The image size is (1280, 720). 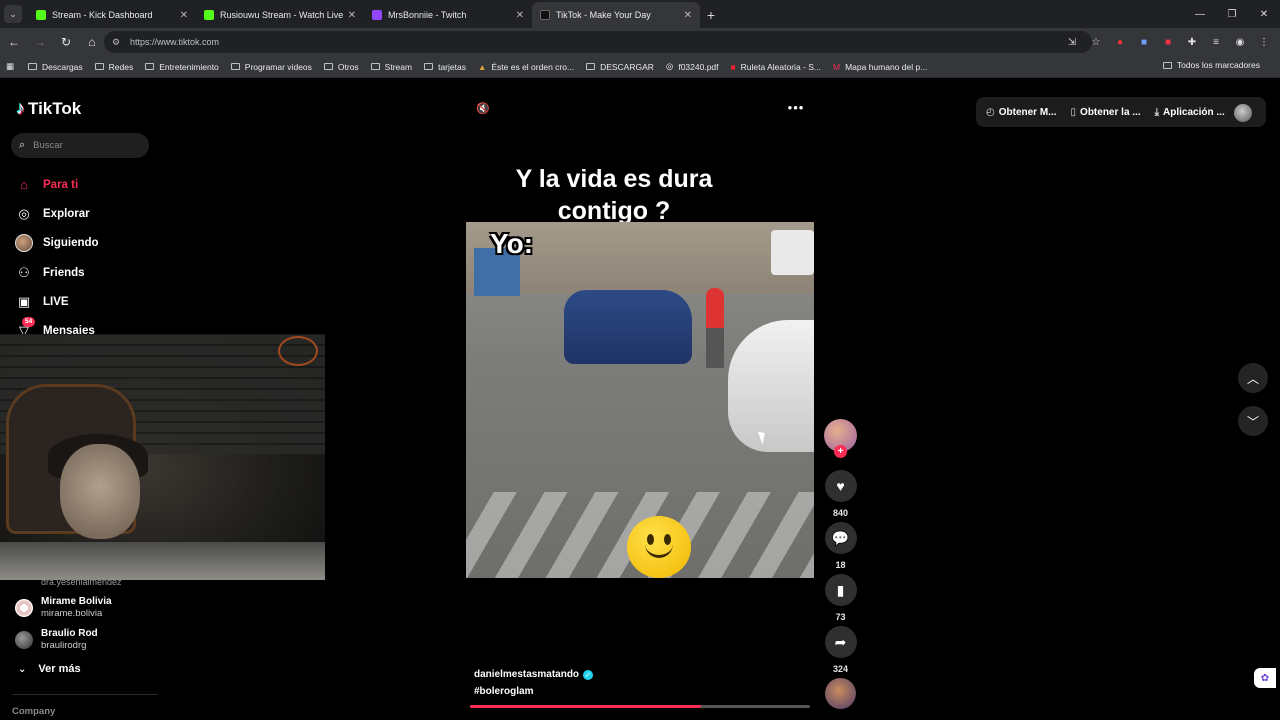 I want to click on bookmark-folder: Otros, so click(x=341, y=67).